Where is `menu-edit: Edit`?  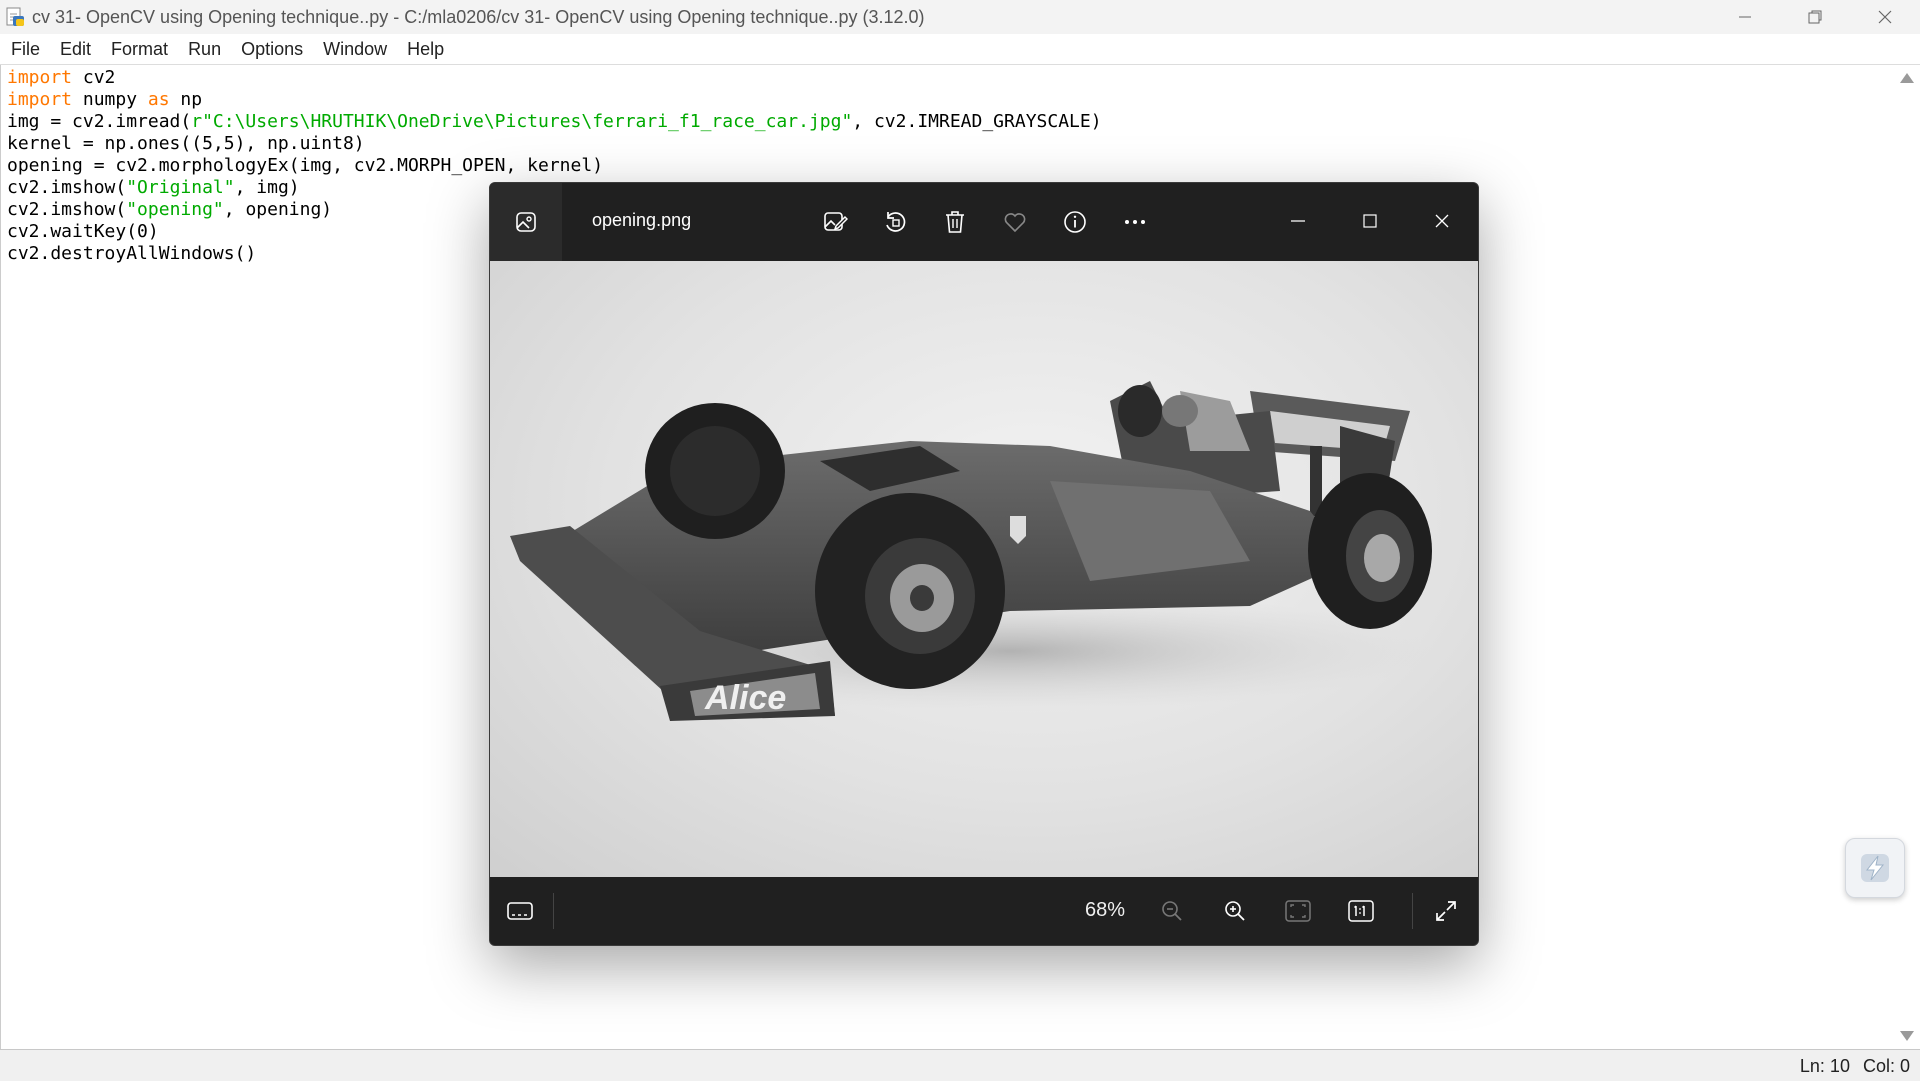
menu-edit: Edit is located at coordinates (75, 49).